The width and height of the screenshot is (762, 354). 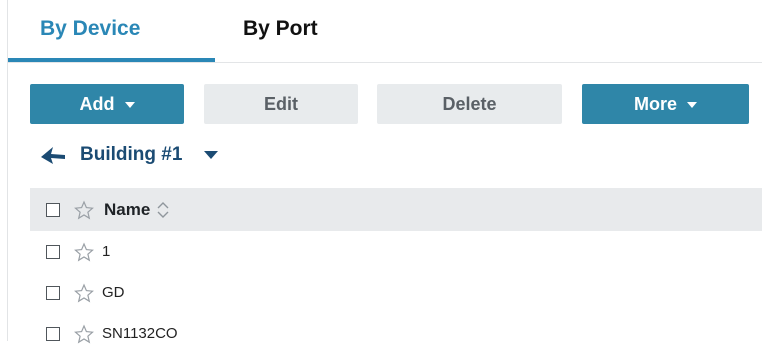 I want to click on breadcrumb-label: Building #1, so click(x=131, y=154).